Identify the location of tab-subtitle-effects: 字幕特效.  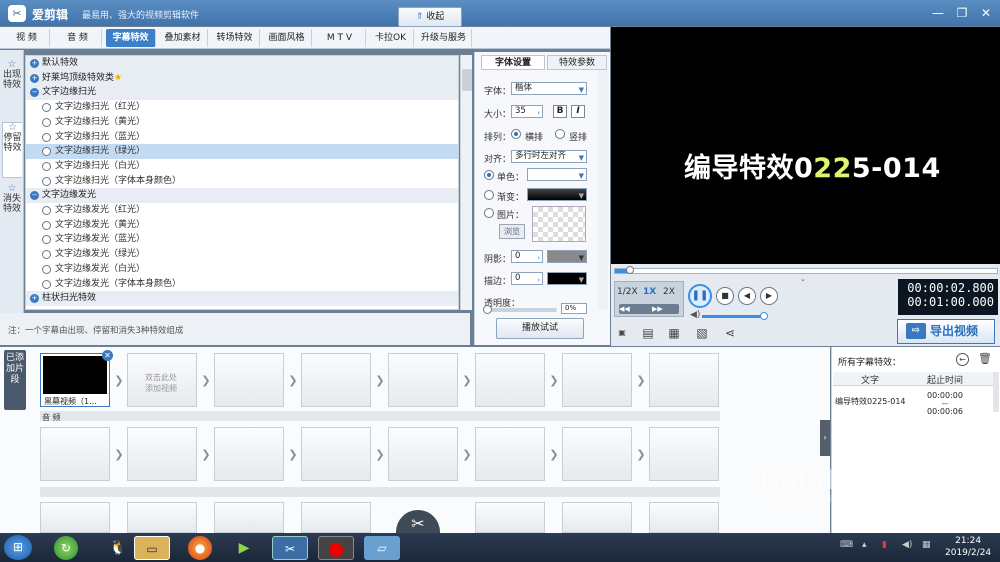
(131, 38).